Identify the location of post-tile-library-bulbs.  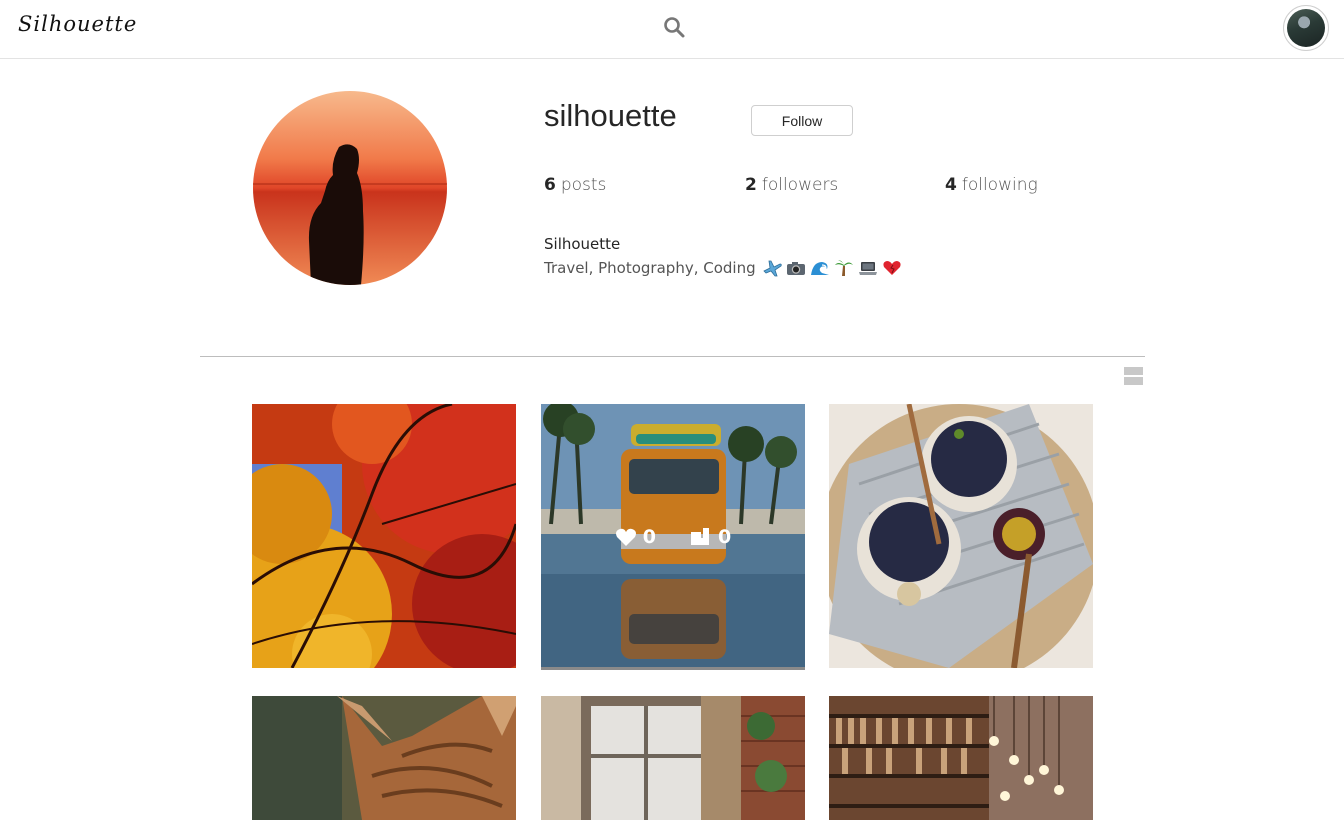
(961, 758).